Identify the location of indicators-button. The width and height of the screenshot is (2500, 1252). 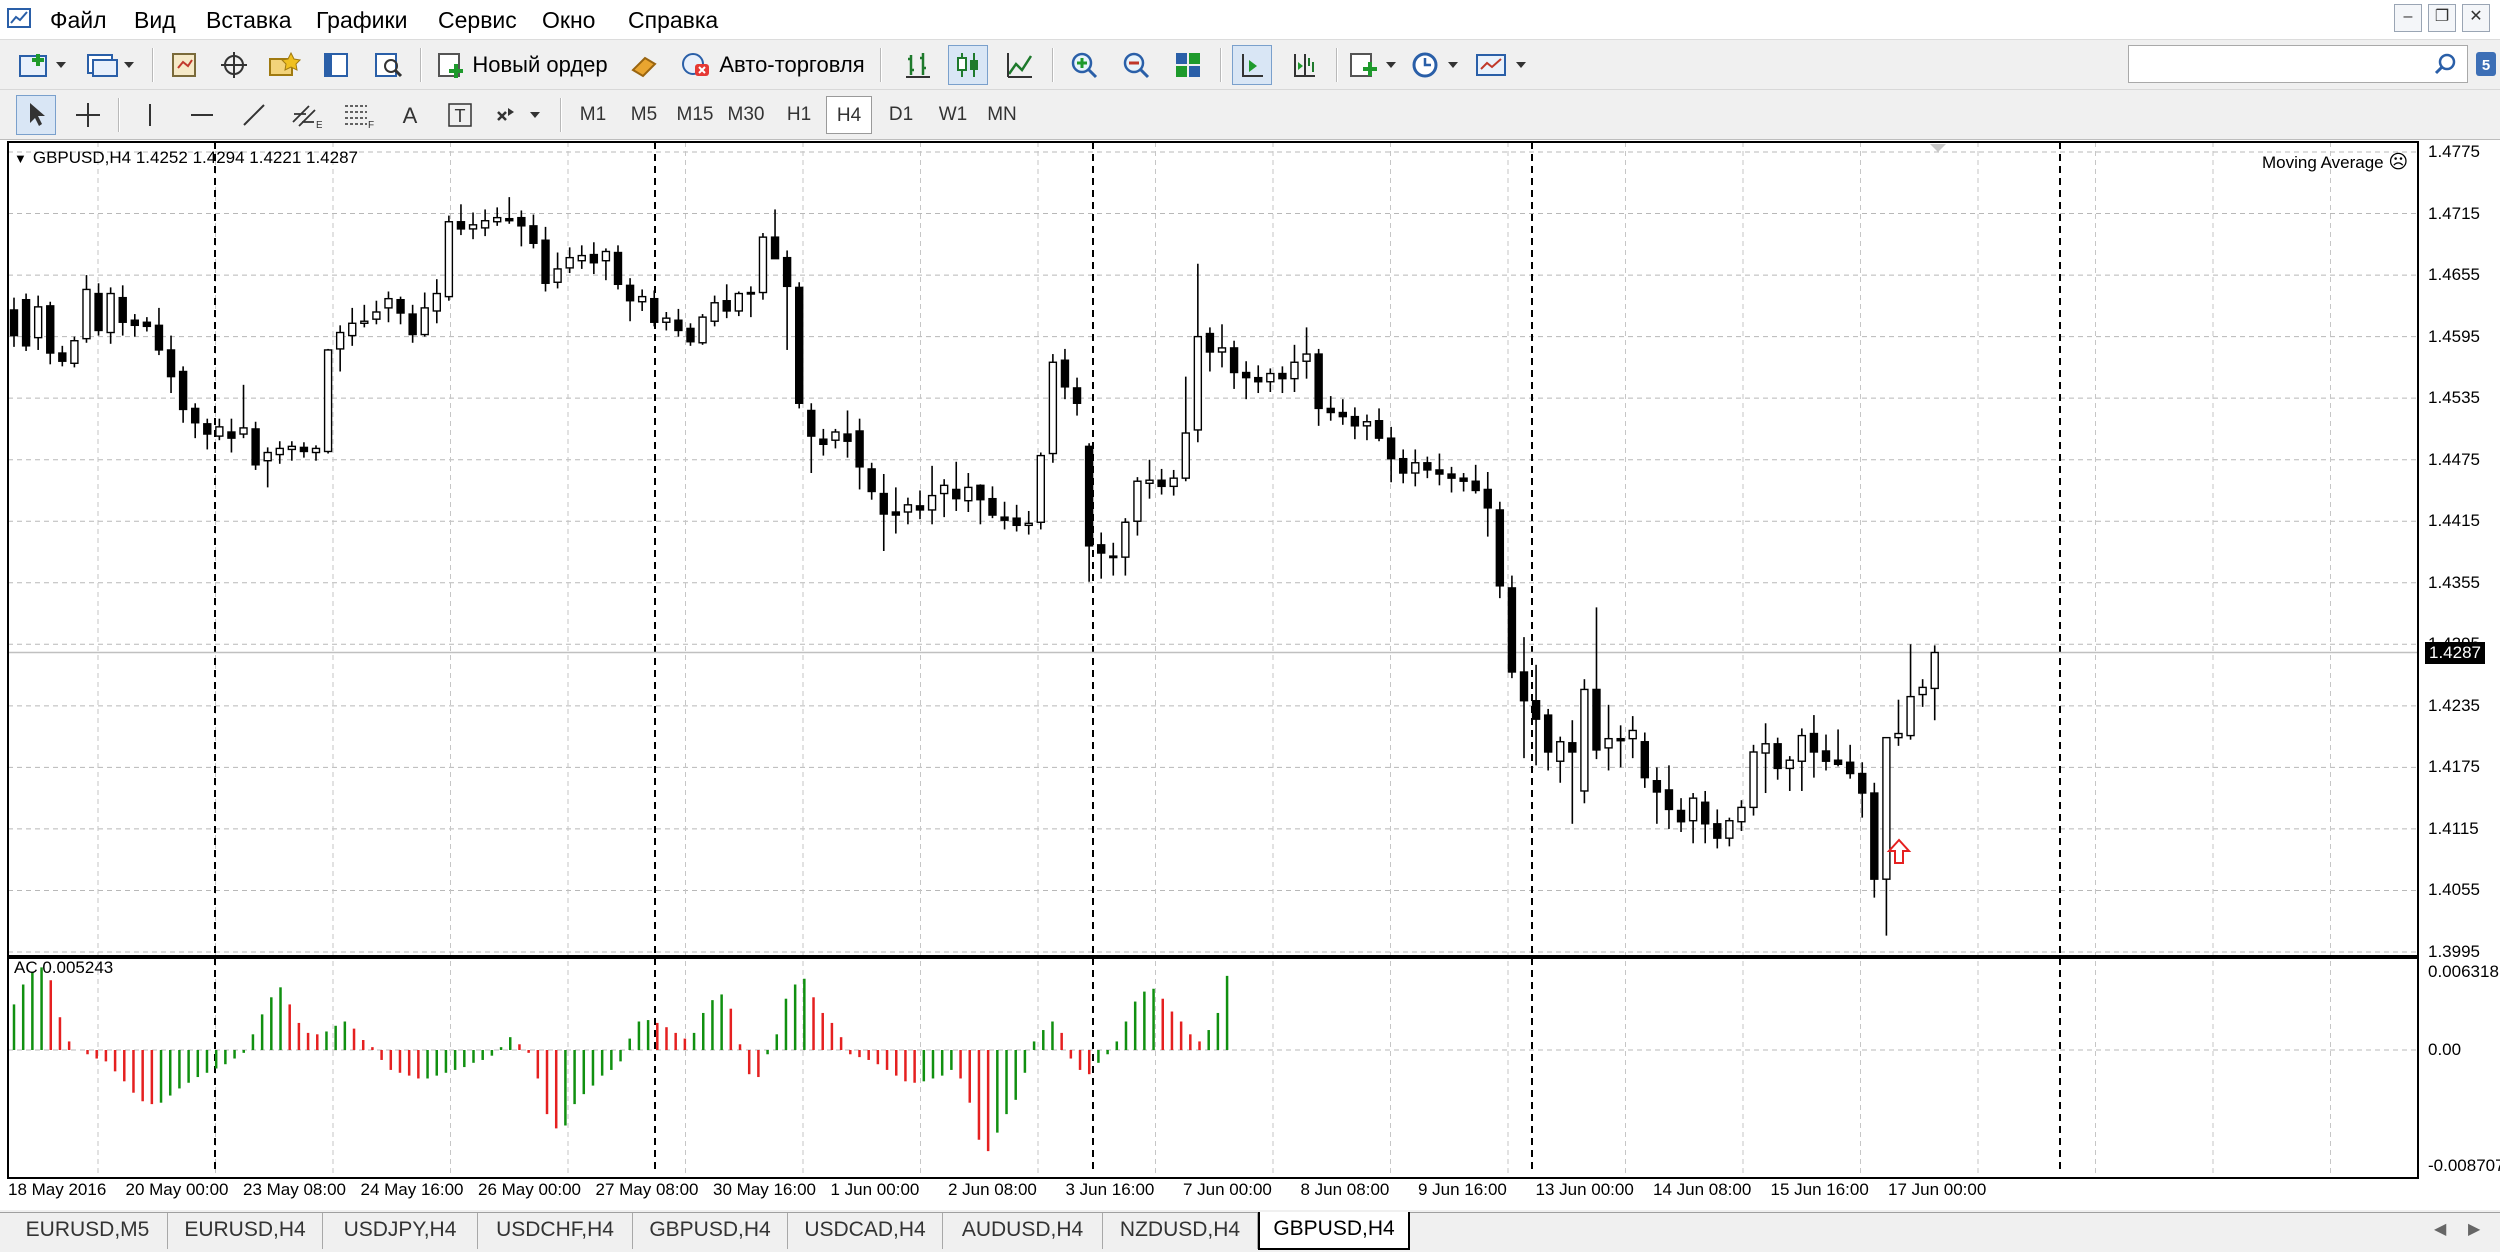
(1376, 65).